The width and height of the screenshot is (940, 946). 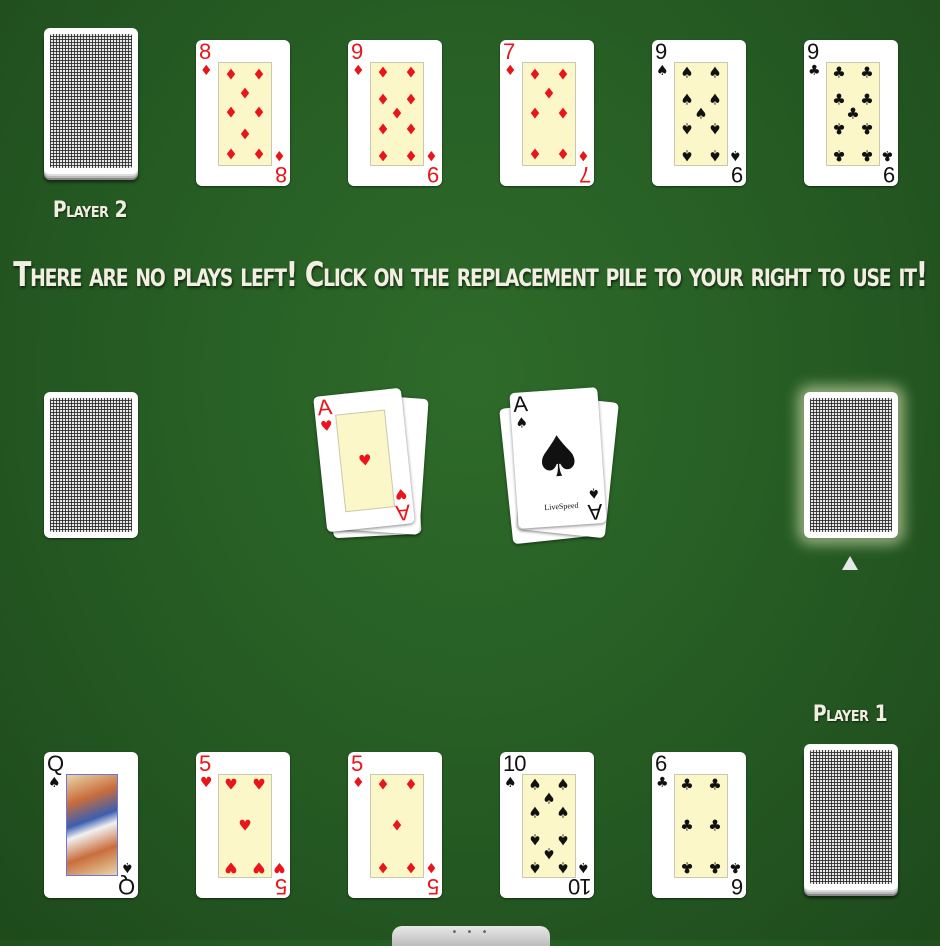 I want to click on player1-card-2: 5 ♥ ♥ ♥ ♥ ♥ ♥ ♥ 5, so click(x=243, y=825).